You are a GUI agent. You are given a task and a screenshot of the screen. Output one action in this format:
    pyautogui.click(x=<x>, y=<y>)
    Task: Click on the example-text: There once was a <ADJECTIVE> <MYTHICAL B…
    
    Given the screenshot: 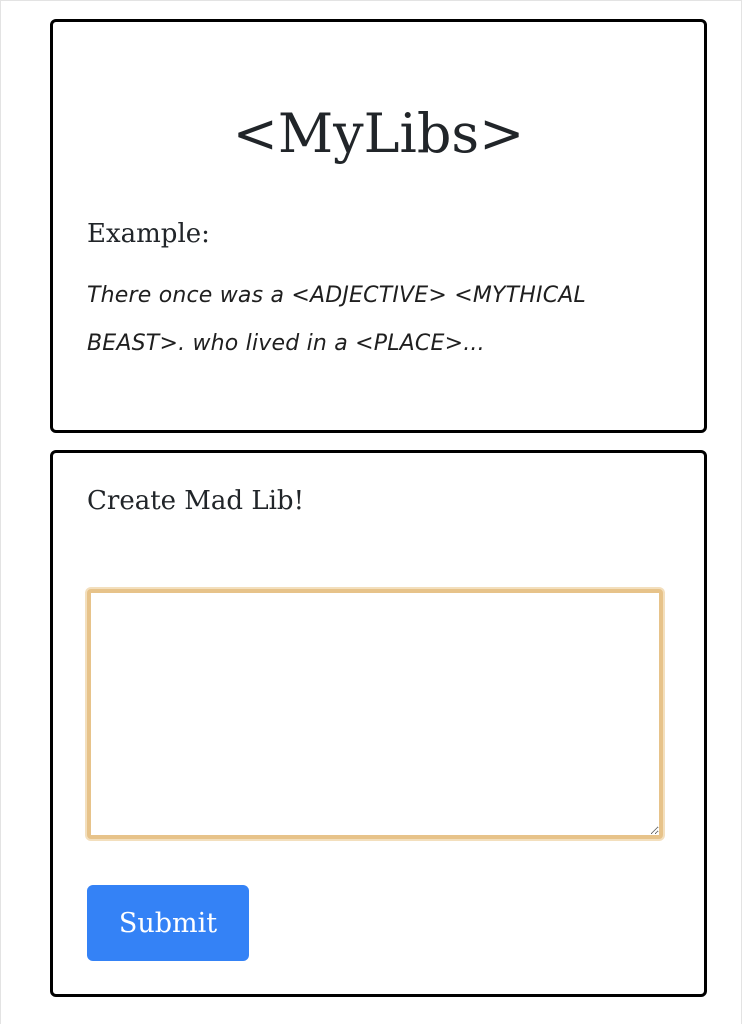 What is the action you would take?
    pyautogui.click(x=336, y=319)
    